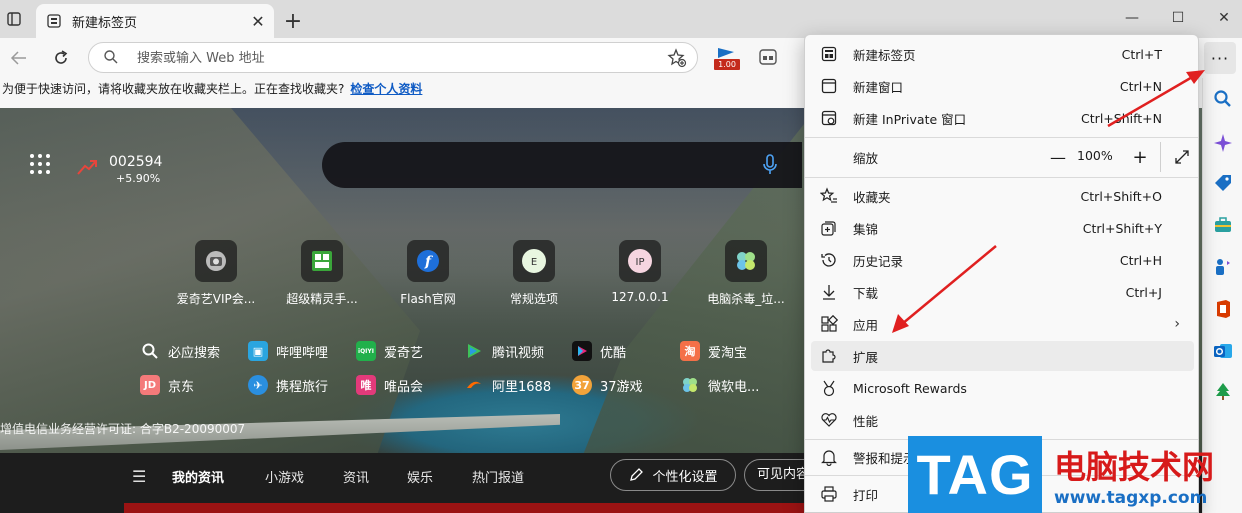 This screenshot has width=1242, height=513. What do you see at coordinates (19, 58) in the screenshot?
I see `back-button` at bounding box center [19, 58].